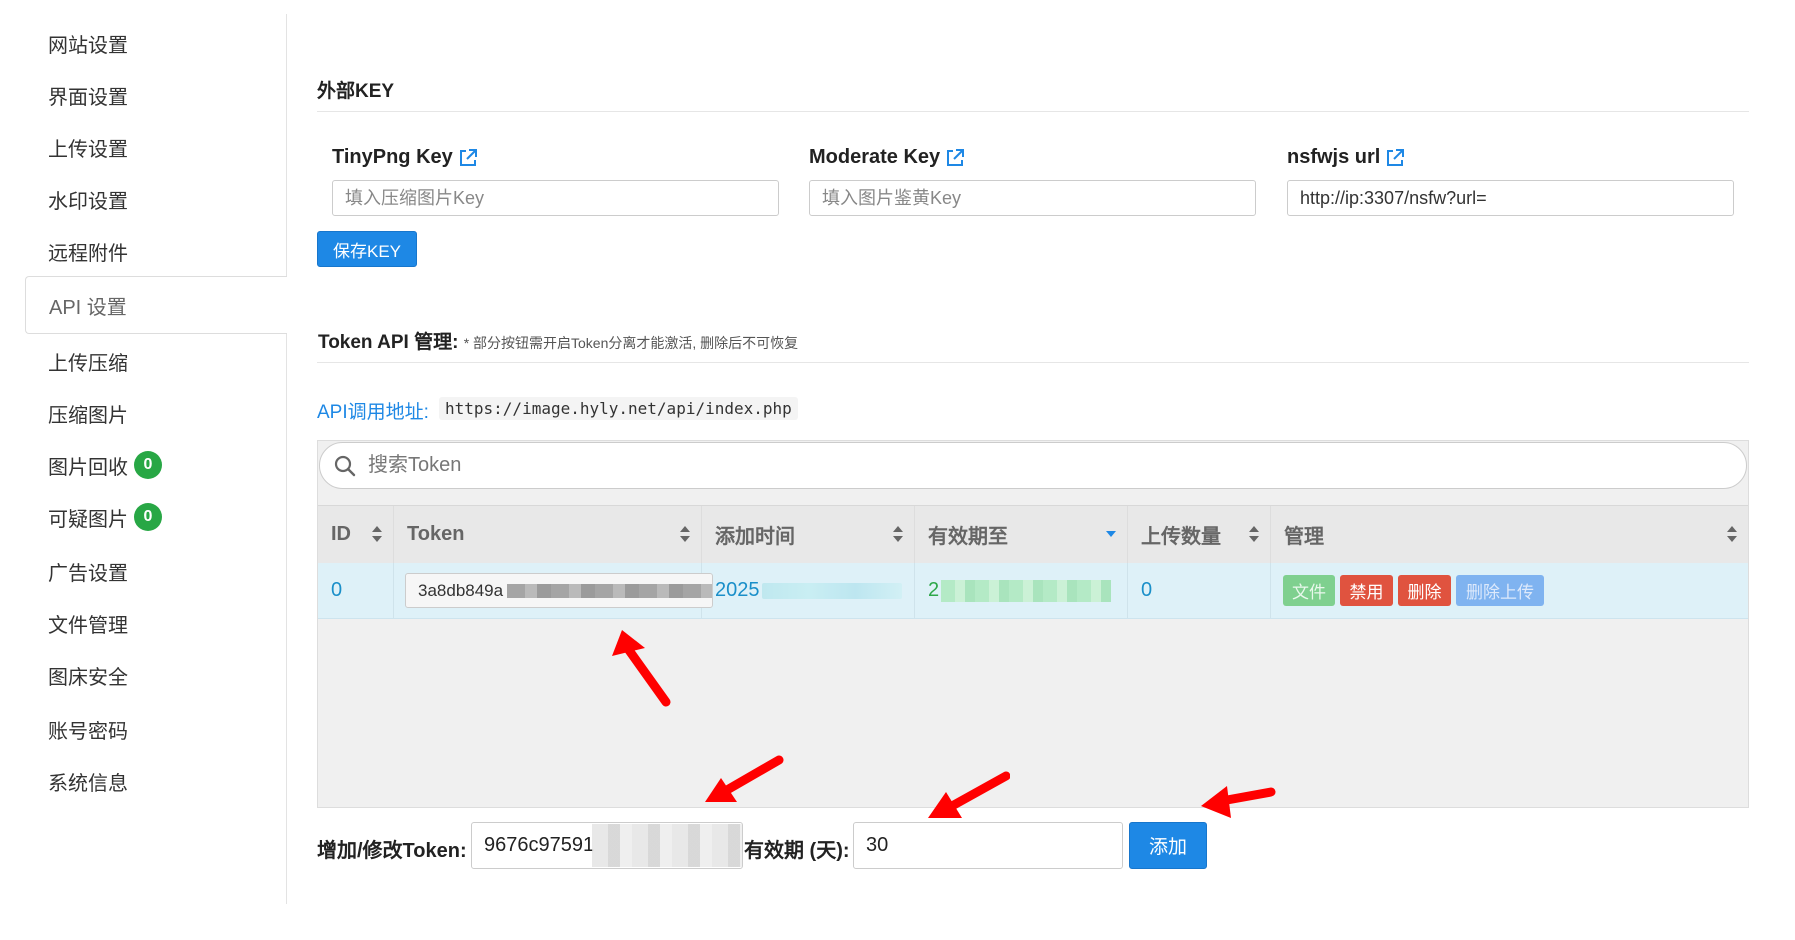 This screenshot has height=940, width=1795. Describe the element at coordinates (1500, 590) in the screenshot. I see `delete-uploads-button: 删除上传` at that location.